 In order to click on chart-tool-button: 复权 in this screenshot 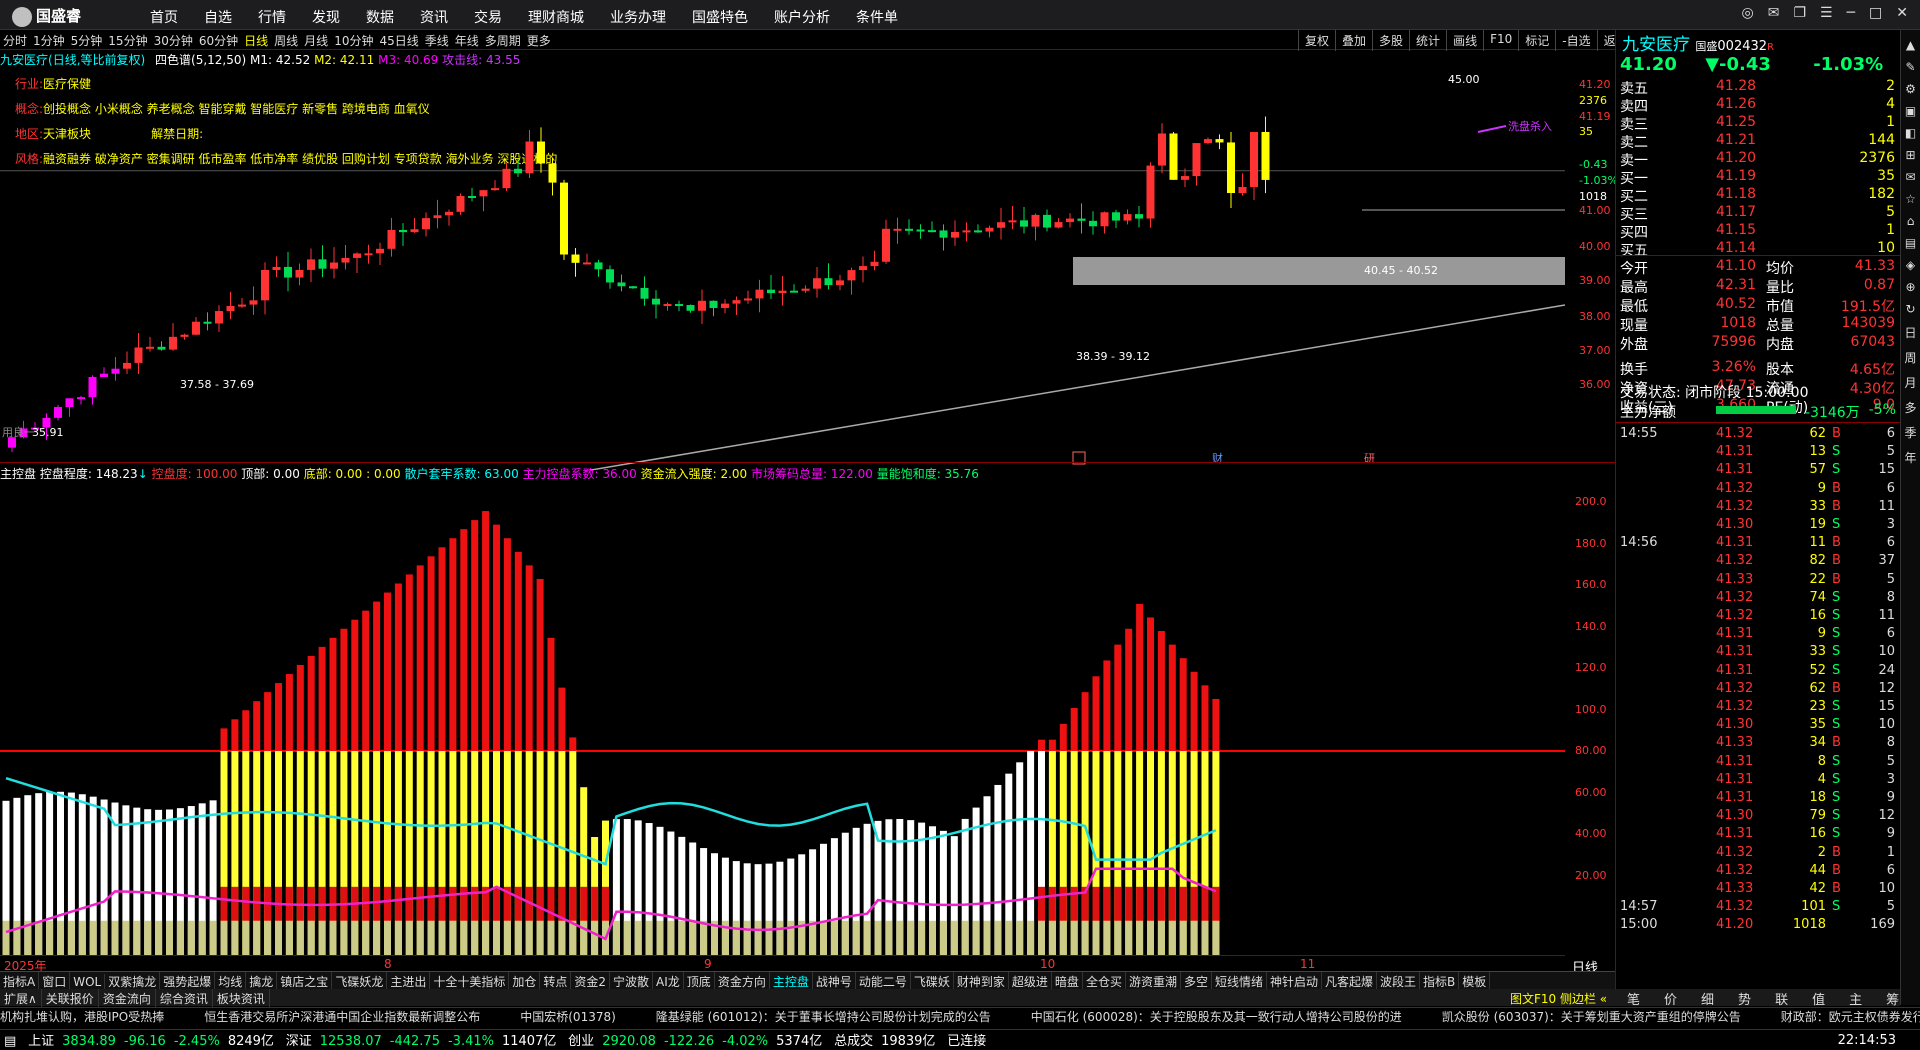, I will do `click(1316, 40)`.